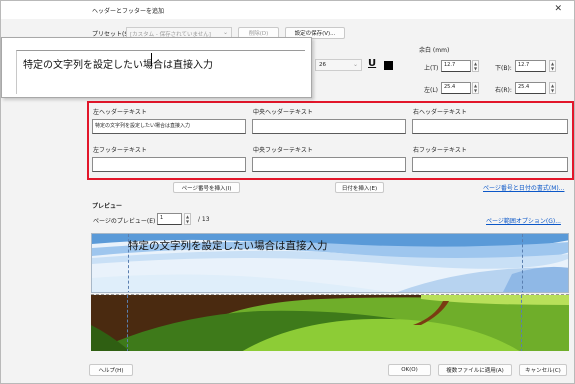  Describe the element at coordinates (169, 219) in the screenshot. I see `preview-page-field: 1` at that location.